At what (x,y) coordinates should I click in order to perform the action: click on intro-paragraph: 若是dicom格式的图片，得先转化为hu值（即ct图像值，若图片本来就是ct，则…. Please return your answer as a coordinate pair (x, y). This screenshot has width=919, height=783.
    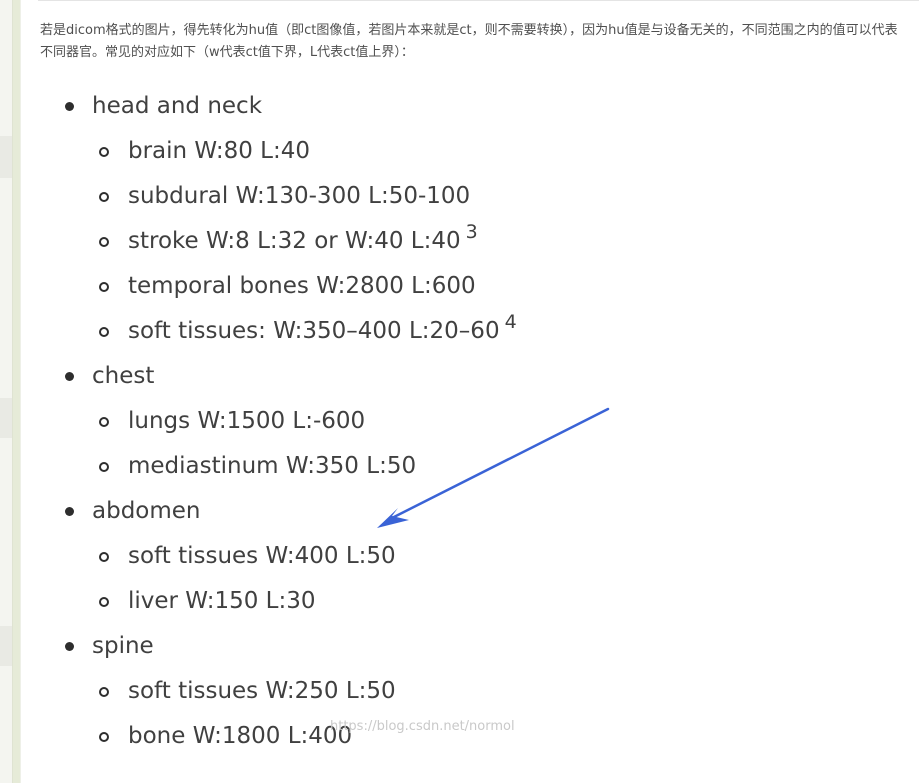
    Looking at the image, I should click on (469, 41).